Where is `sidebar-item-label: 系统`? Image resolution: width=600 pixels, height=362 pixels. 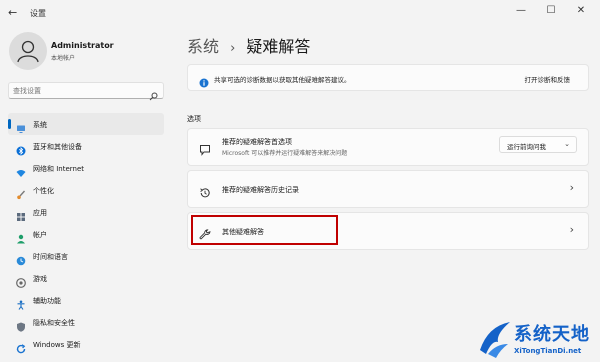
sidebar-item-label: 系统 is located at coordinates (40, 125).